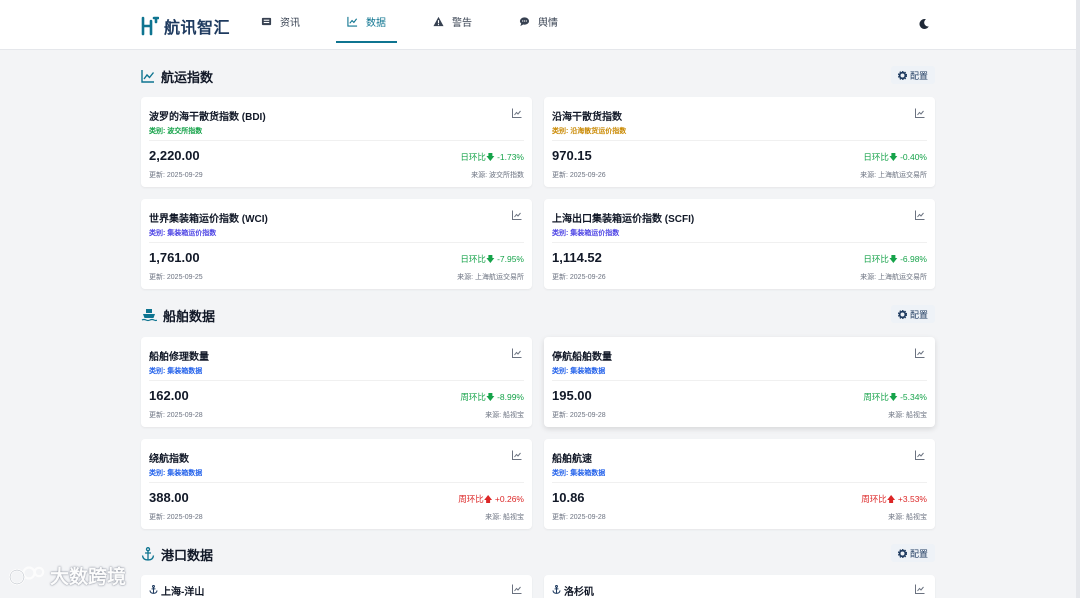 This screenshot has height=598, width=1080. Describe the element at coordinates (174, 257) in the screenshot. I see `card-value: 1,761.00` at that location.